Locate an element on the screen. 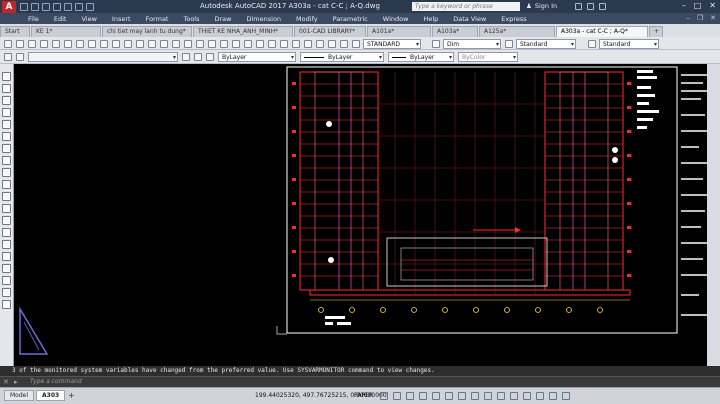  redo-icon is located at coordinates (90, 6).